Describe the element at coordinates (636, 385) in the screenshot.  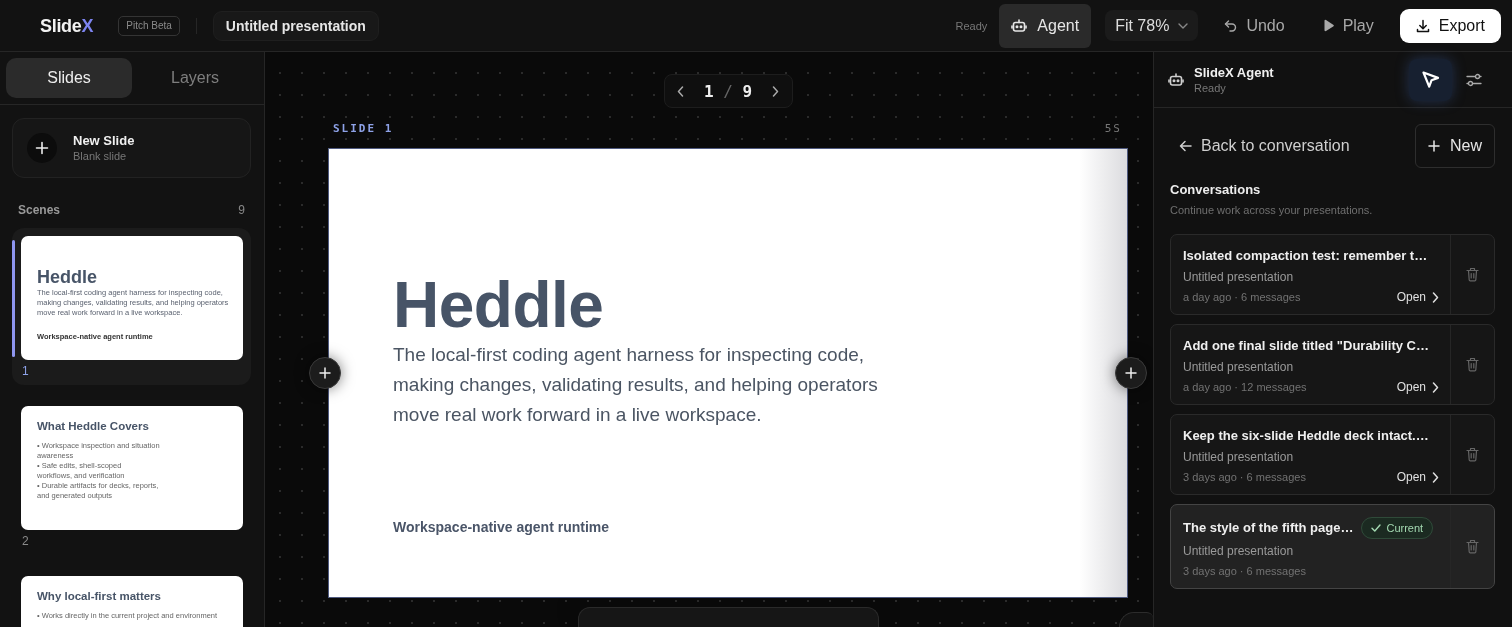
I see `slide-body-text: The local-first coding agent harness for inspecting code, making changes, validating results, and helping operators move real work forward in a live workspace.` at that location.